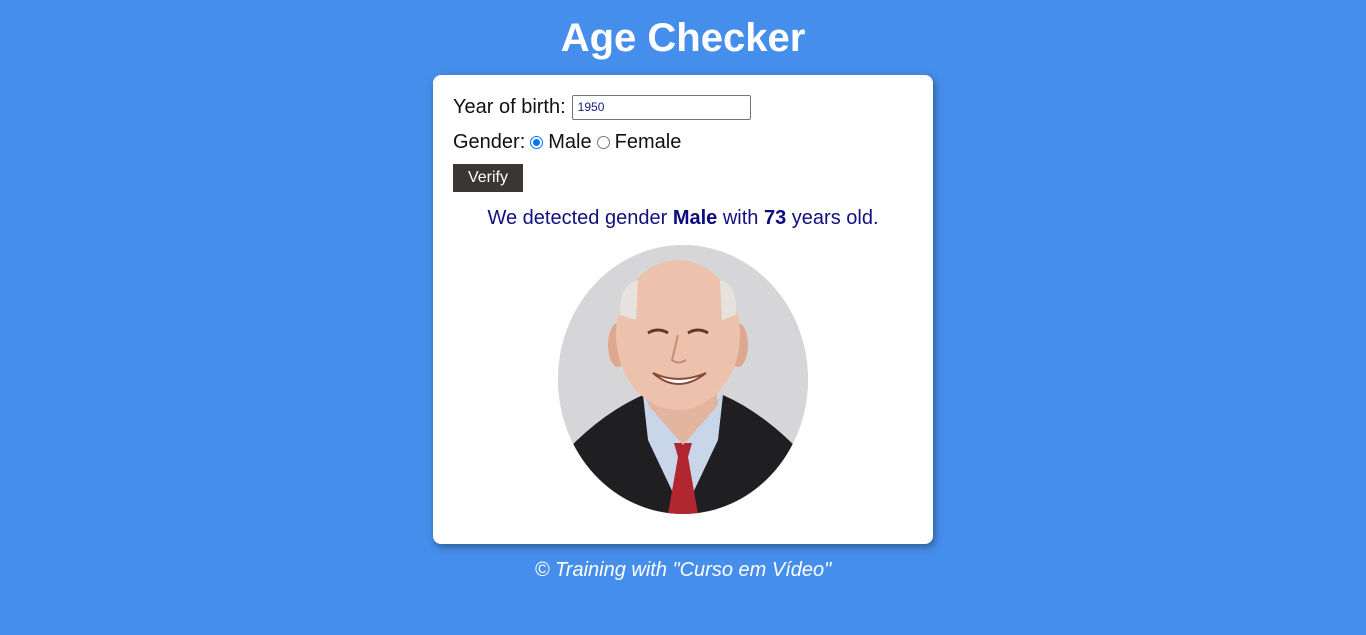 The width and height of the screenshot is (1366, 635). Describe the element at coordinates (683, 570) in the screenshot. I see `footer-credit: © Training with "Curso em Vídeo"` at that location.